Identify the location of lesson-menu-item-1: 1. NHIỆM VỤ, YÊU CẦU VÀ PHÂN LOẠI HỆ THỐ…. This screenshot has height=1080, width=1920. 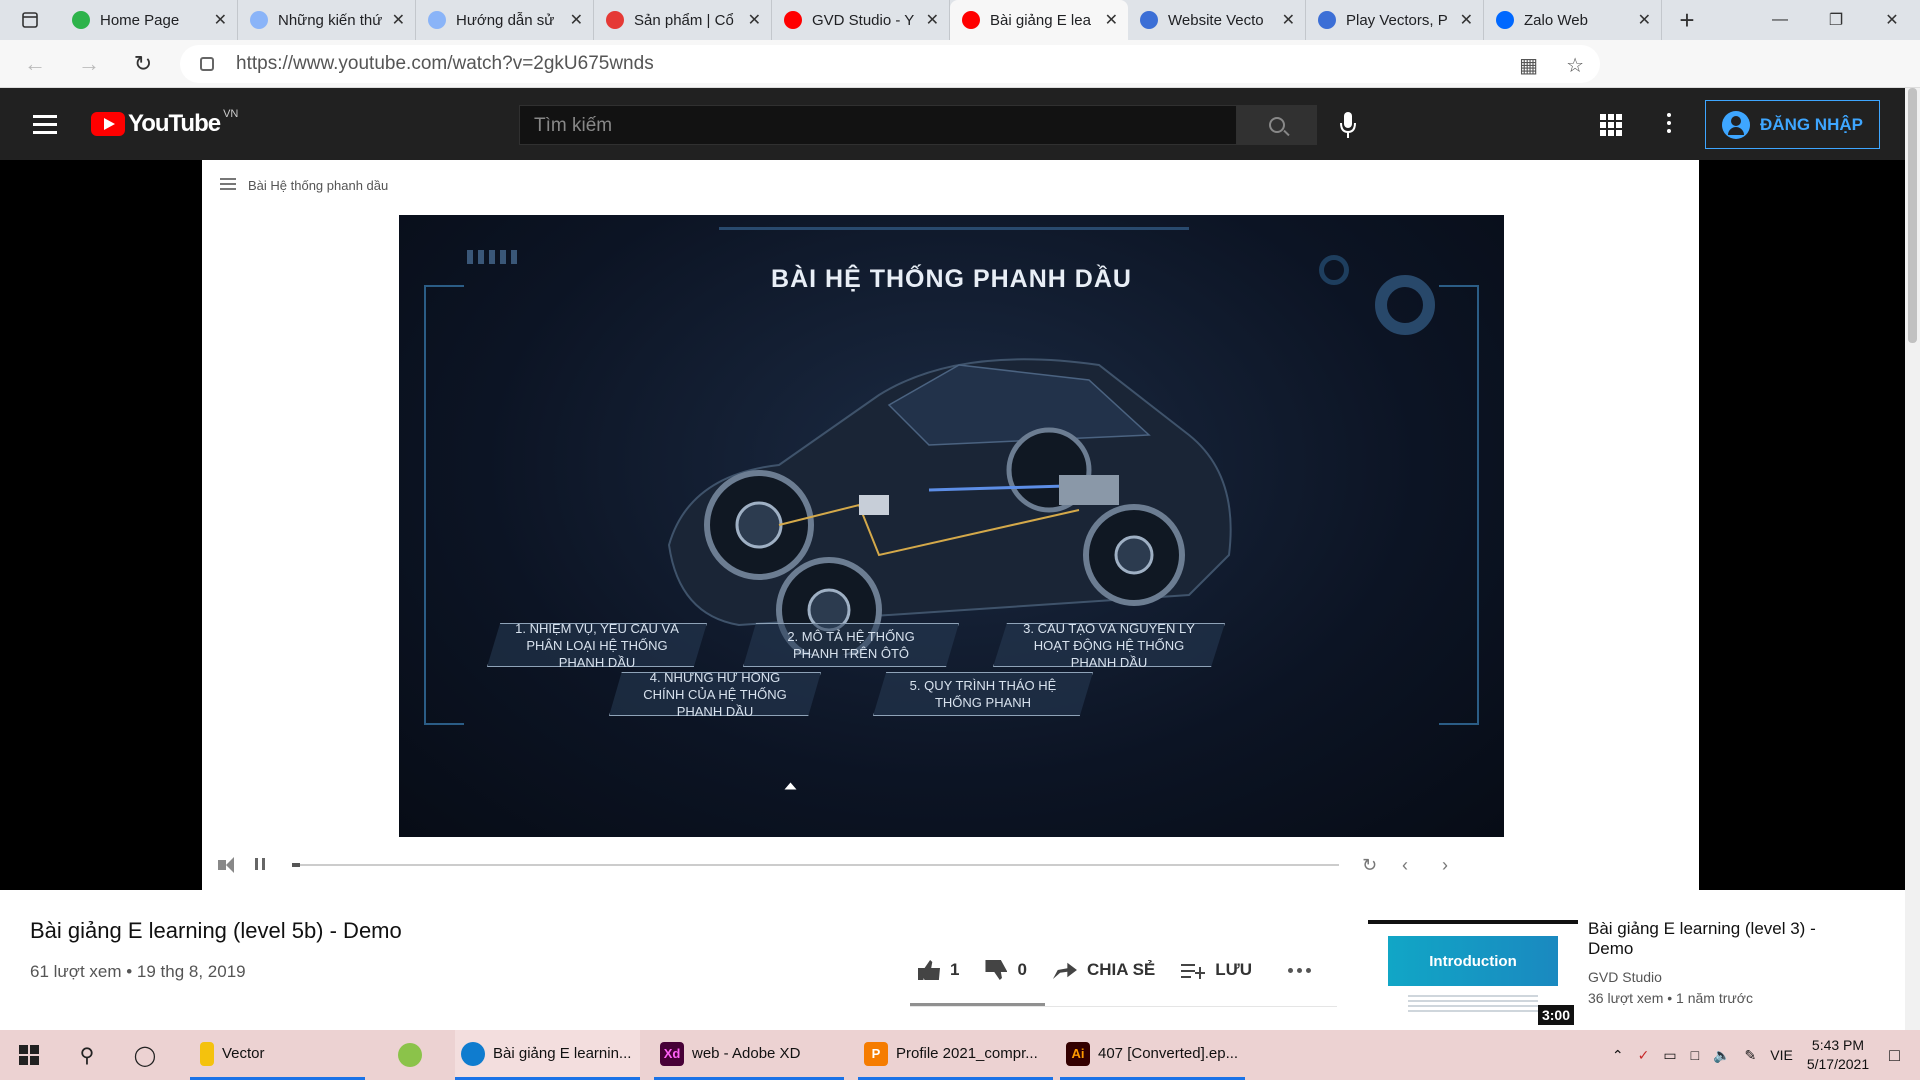
(597, 645).